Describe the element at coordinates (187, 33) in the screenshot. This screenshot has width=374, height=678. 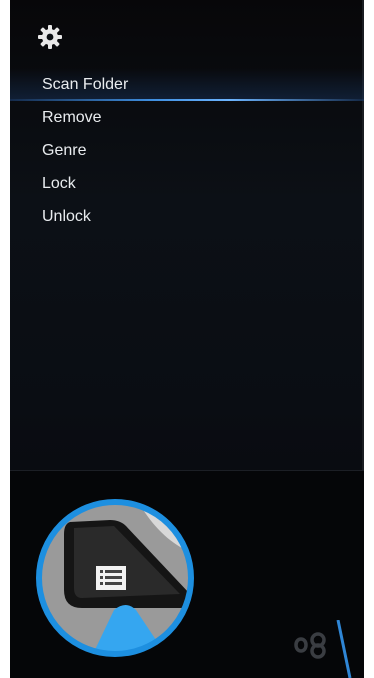
I see `settings-header` at that location.